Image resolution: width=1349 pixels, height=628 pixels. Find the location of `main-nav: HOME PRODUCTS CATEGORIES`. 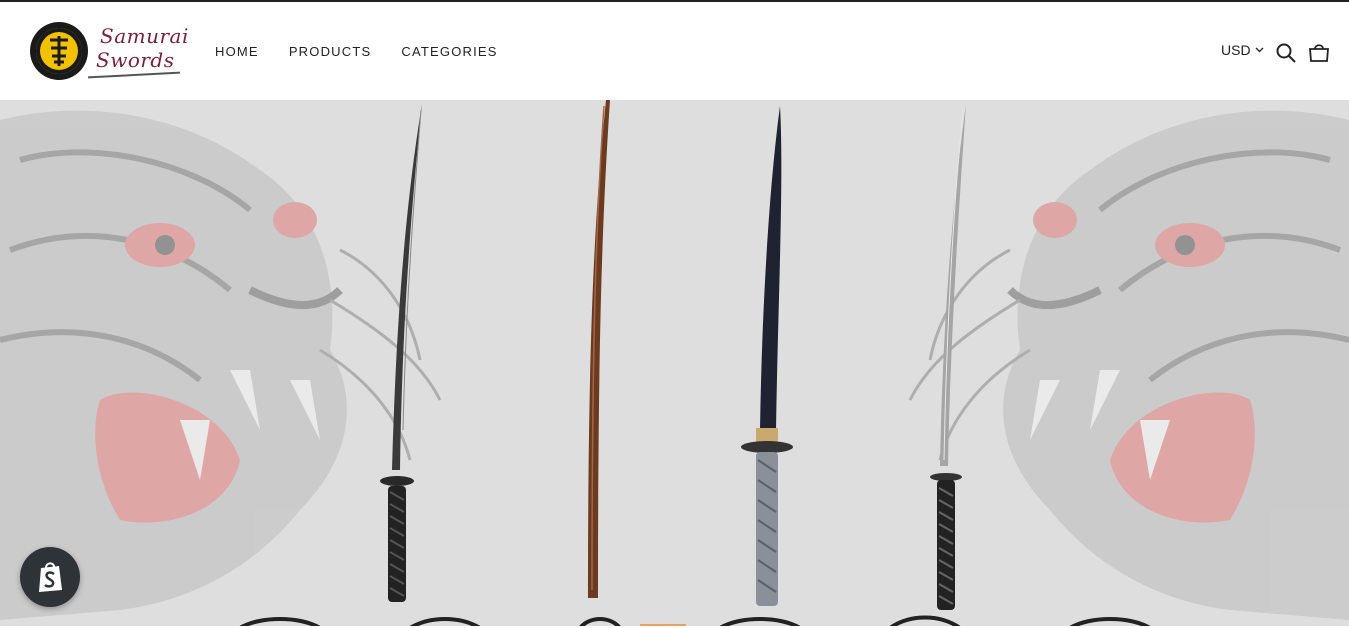

main-nav: HOME PRODUCTS CATEGORIES is located at coordinates (356, 51).